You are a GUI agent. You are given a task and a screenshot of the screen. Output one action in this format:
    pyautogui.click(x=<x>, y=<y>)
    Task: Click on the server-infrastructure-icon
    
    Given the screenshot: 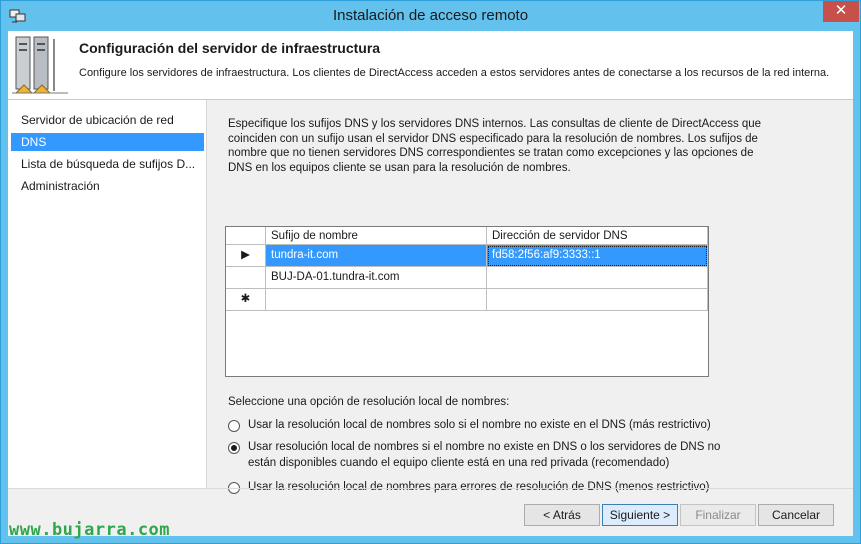 What is the action you would take?
    pyautogui.click(x=40, y=65)
    